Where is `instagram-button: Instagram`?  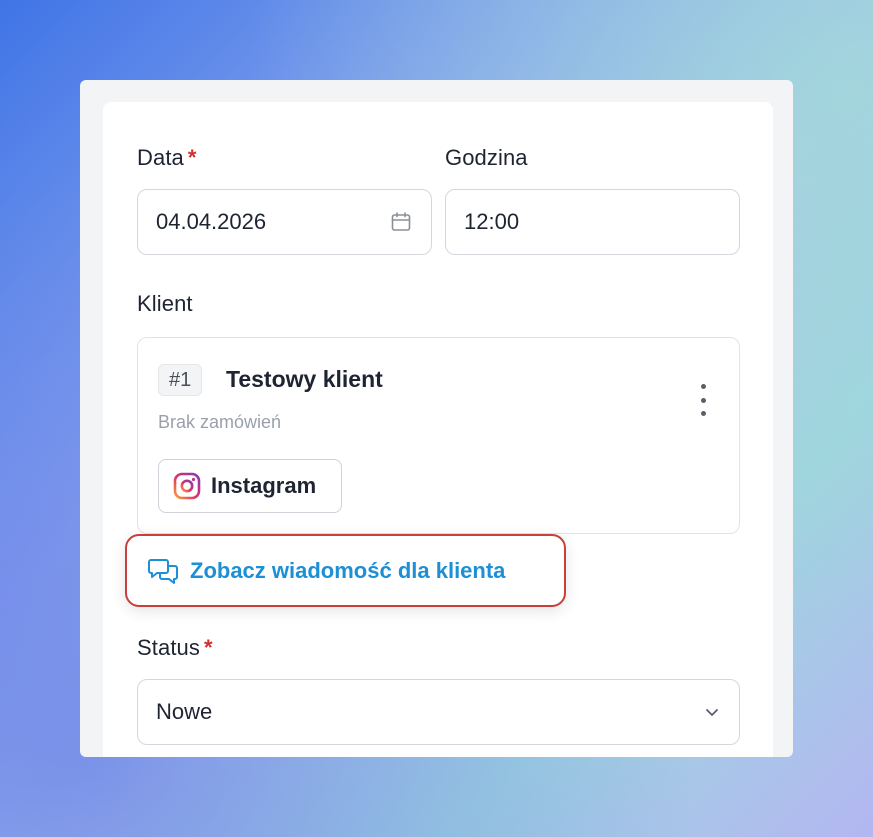
instagram-button: Instagram is located at coordinates (250, 486).